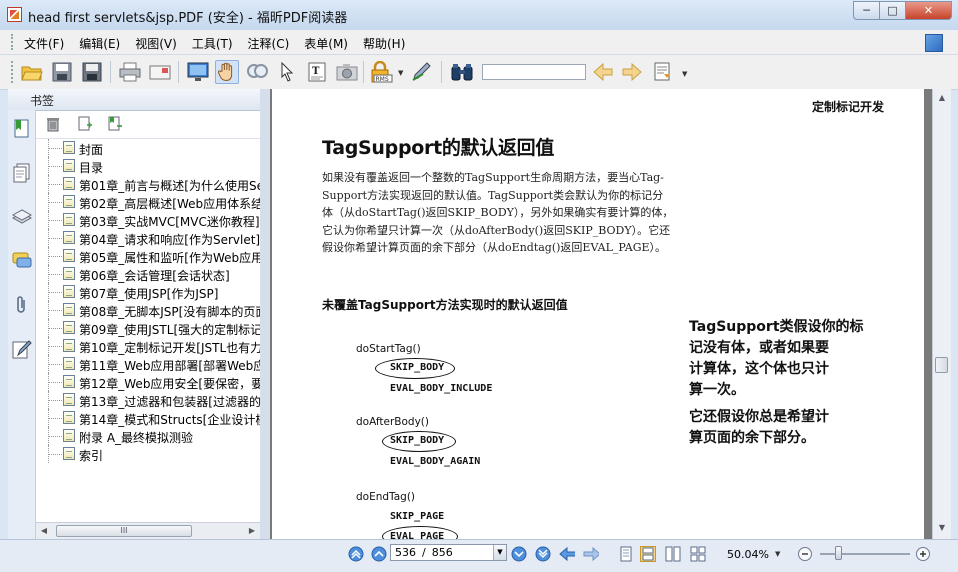 This screenshot has height=572, width=958. Describe the element at coordinates (347, 72) in the screenshot. I see `snapshot-icon` at that location.